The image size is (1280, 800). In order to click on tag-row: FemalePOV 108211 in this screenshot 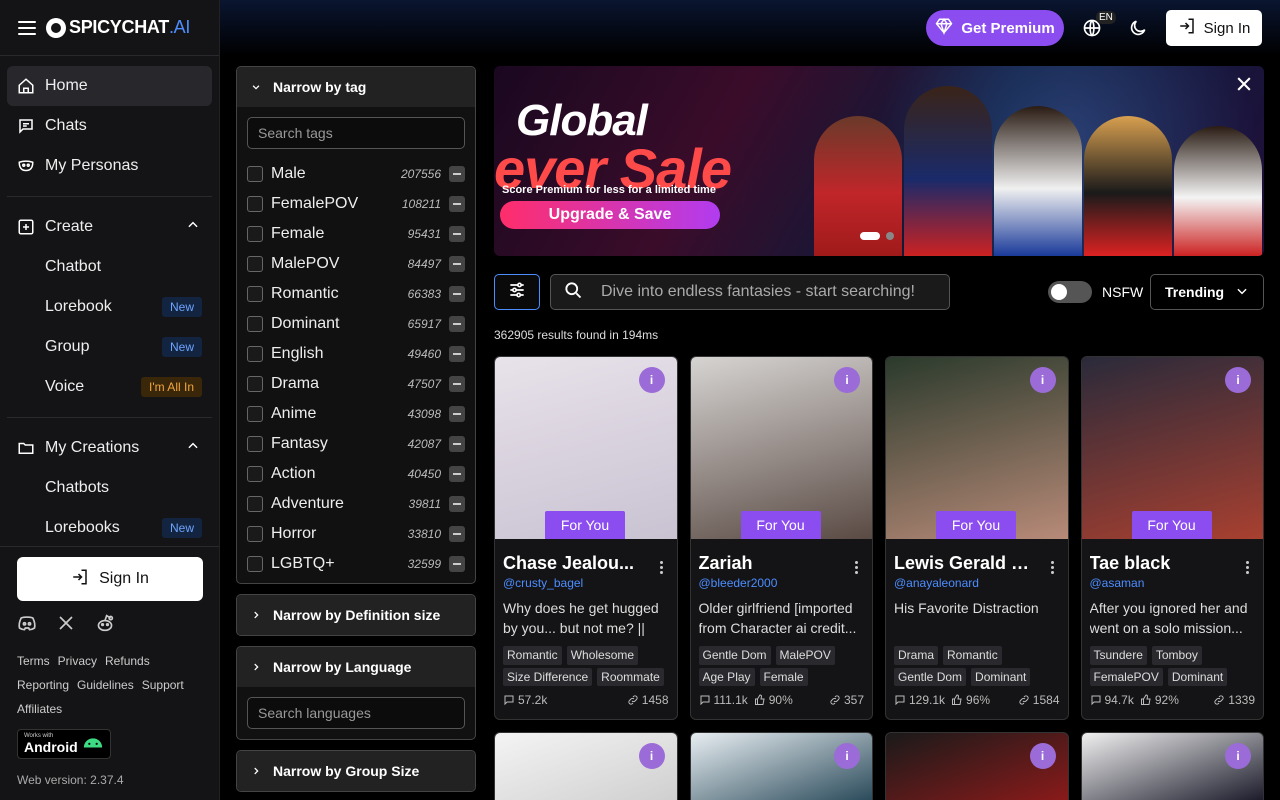, I will do `click(361, 204)`.